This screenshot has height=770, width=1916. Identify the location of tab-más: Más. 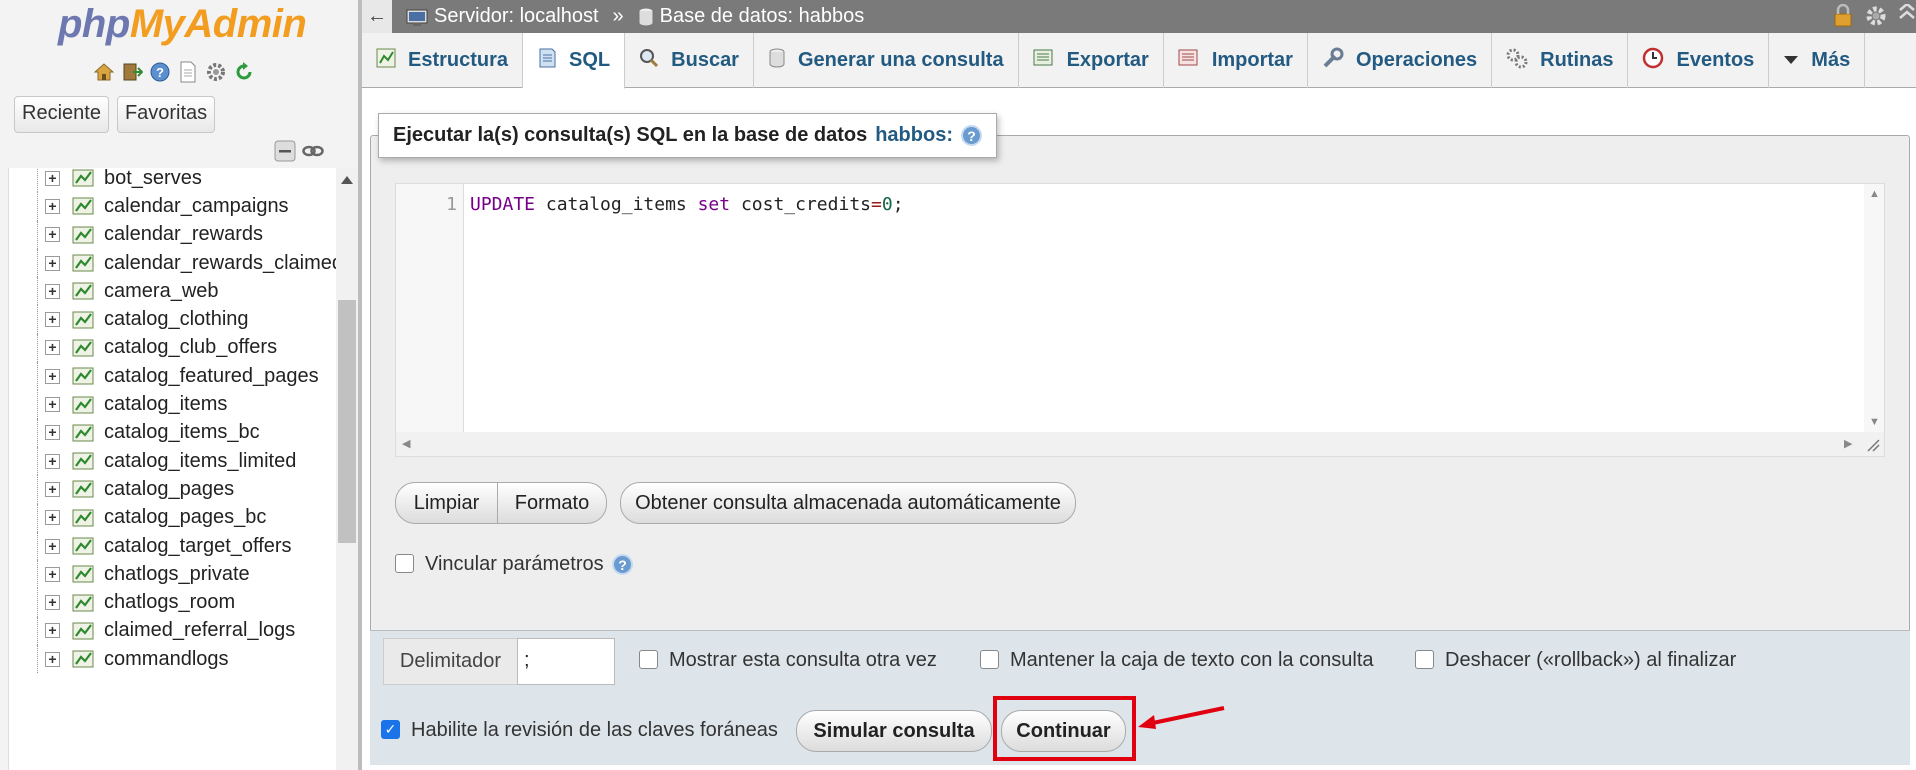
(1817, 60).